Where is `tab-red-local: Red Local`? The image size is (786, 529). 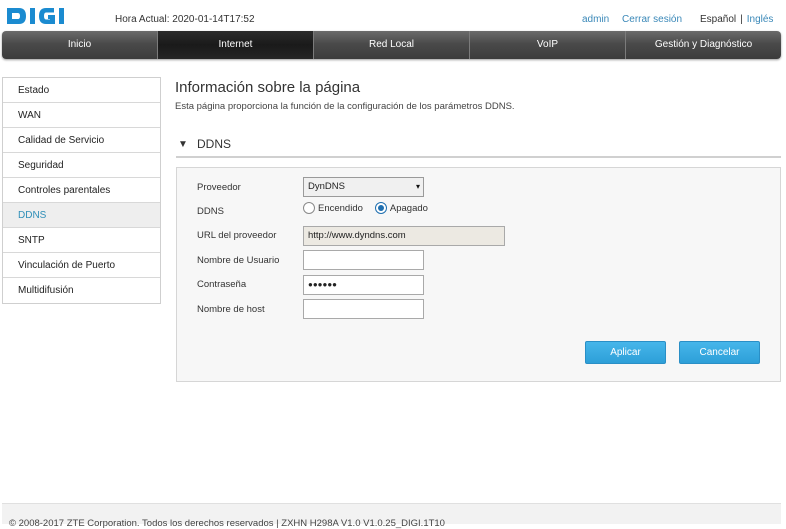 tab-red-local: Red Local is located at coordinates (392, 45).